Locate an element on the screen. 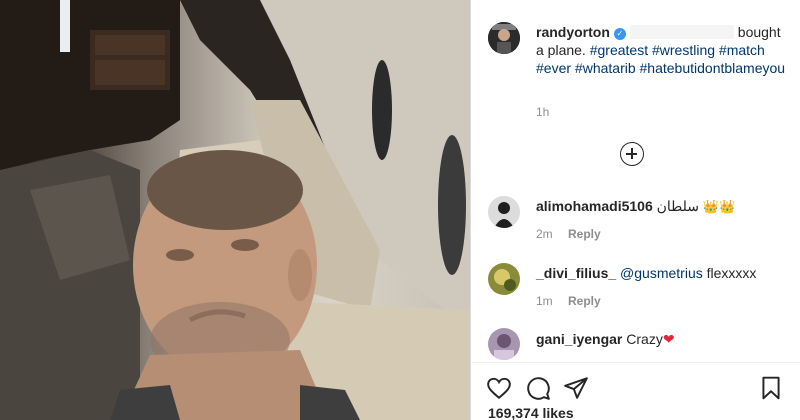 The height and width of the screenshot is (420, 800). paper-plane-icon is located at coordinates (576, 388).